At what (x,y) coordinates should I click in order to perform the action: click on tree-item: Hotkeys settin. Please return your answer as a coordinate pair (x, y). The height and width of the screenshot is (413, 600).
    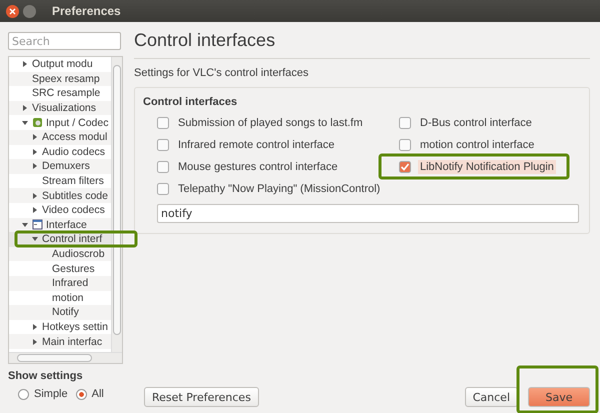
    Looking at the image, I should click on (60, 327).